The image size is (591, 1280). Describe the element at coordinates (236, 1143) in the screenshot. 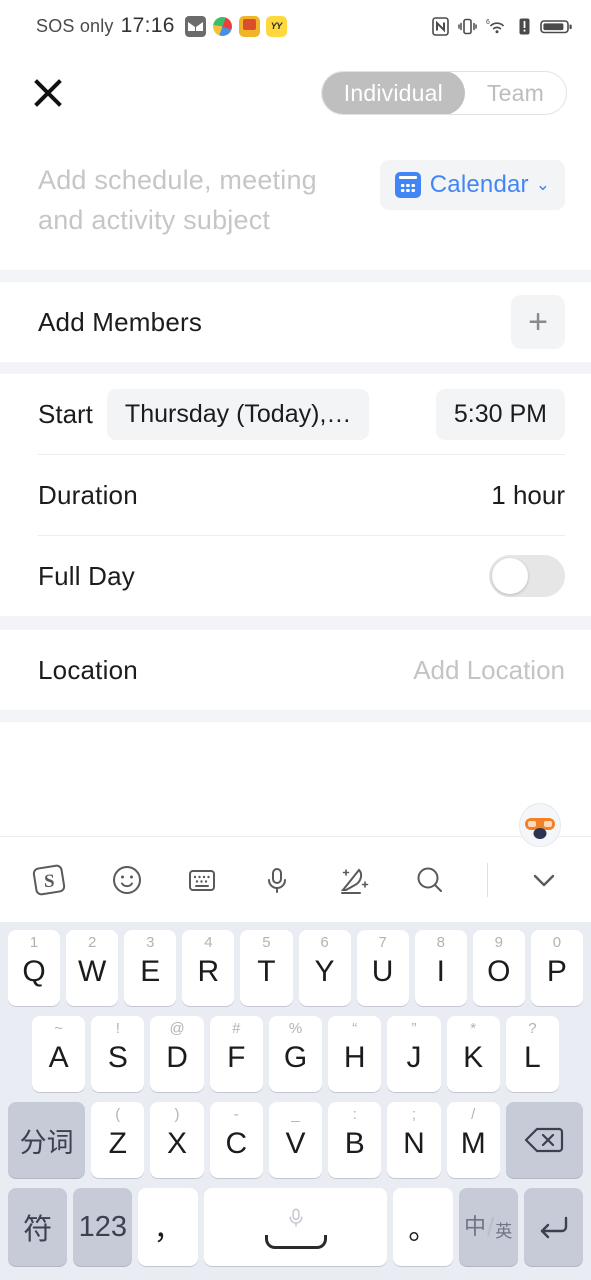

I see `key-label: C` at that location.